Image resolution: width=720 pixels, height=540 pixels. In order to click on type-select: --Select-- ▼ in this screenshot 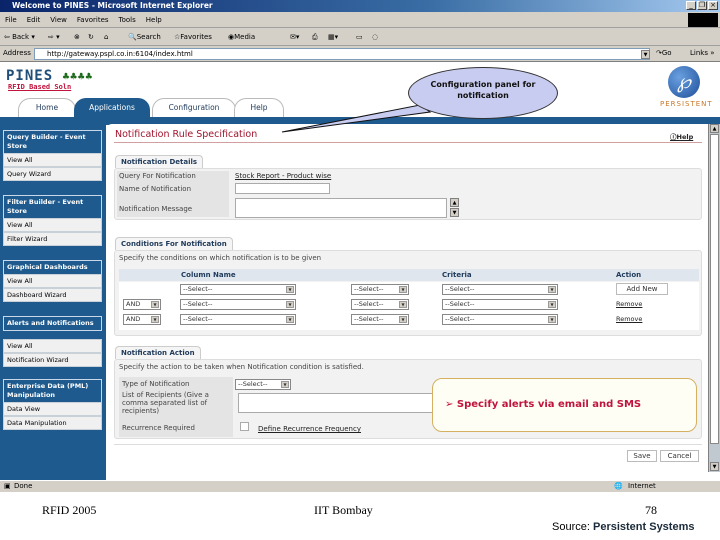, I will do `click(263, 384)`.